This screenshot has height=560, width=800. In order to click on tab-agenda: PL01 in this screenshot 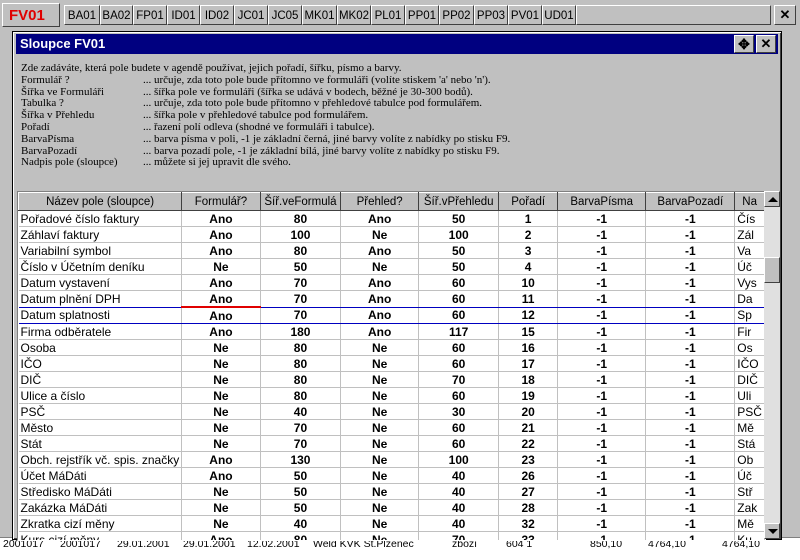, I will do `click(388, 15)`.